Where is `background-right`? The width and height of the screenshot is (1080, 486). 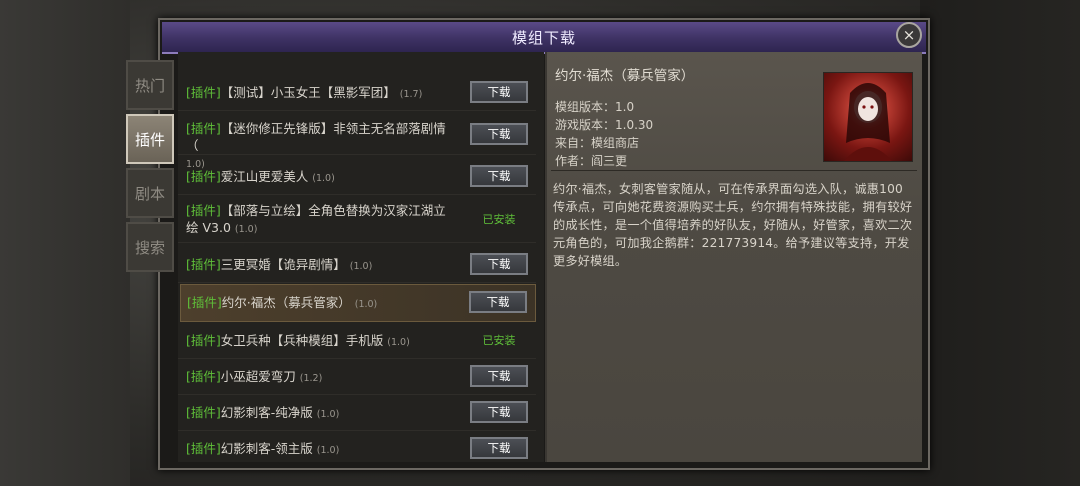 background-right is located at coordinates (1000, 243).